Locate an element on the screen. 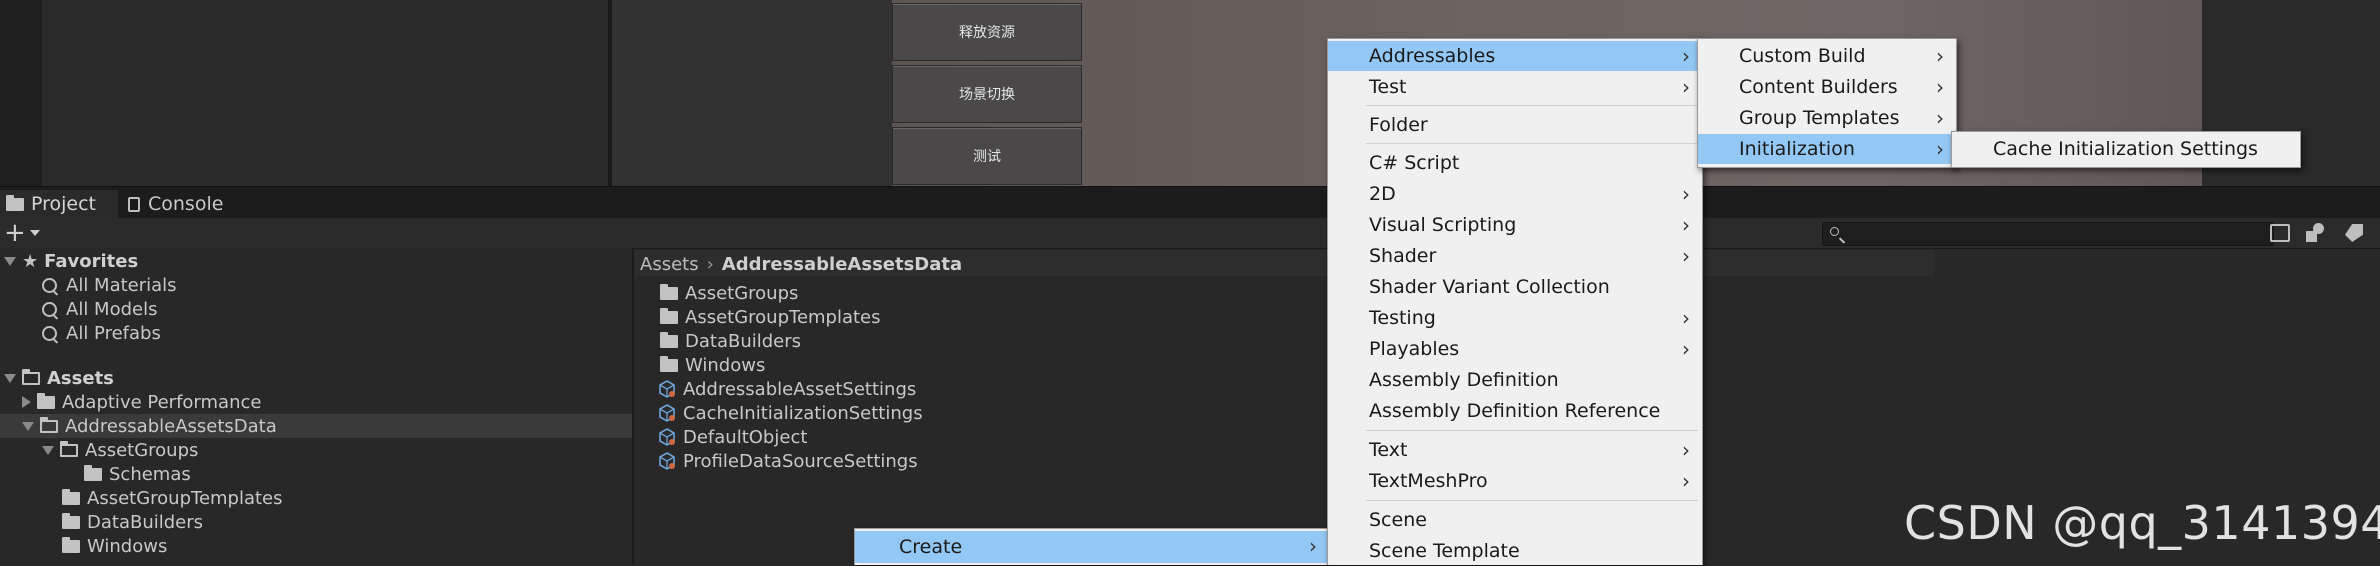 Image resolution: width=2380 pixels, height=566 pixels. tree-item-windows: Windows is located at coordinates (114, 546).